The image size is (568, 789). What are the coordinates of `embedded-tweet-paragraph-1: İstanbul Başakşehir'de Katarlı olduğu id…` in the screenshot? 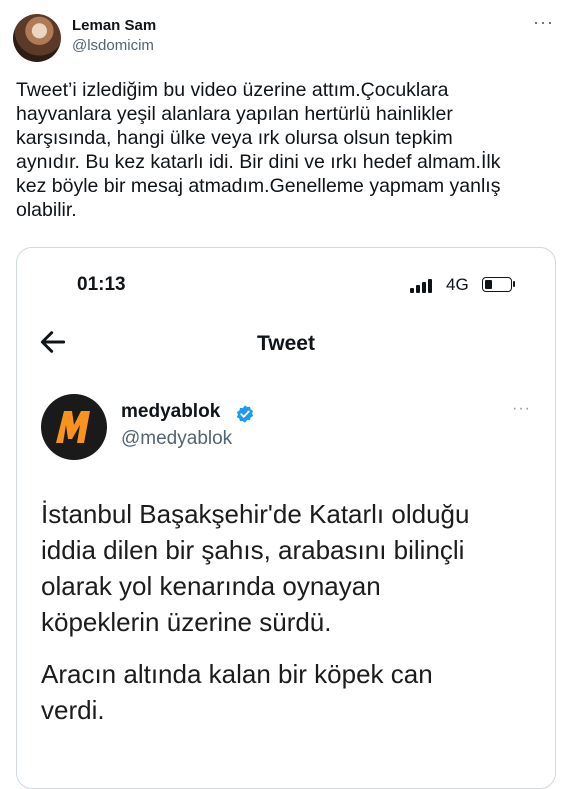 It's located at (255, 568).